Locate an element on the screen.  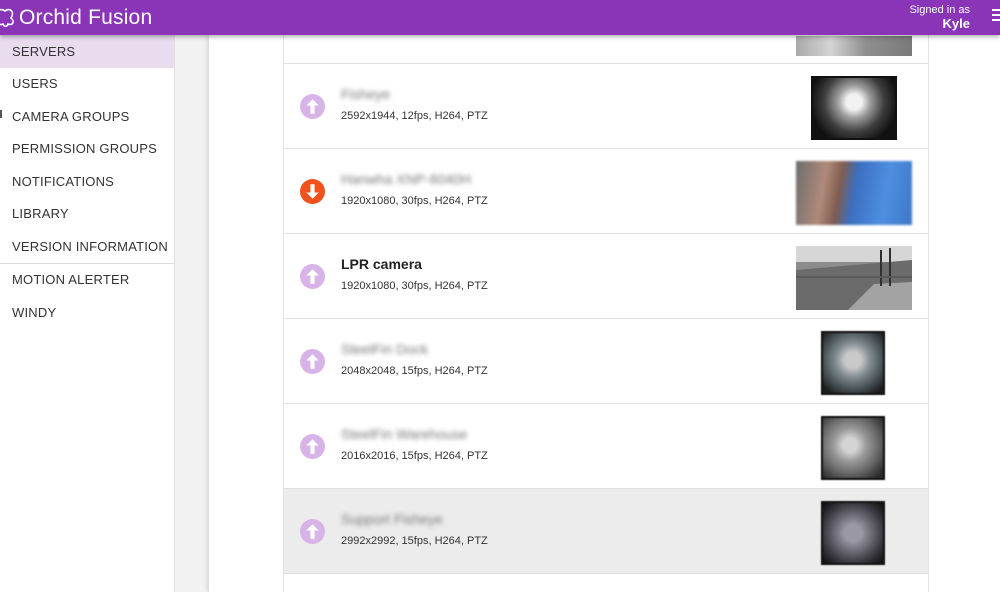
sidebar-item-users: USERS is located at coordinates (87, 84).